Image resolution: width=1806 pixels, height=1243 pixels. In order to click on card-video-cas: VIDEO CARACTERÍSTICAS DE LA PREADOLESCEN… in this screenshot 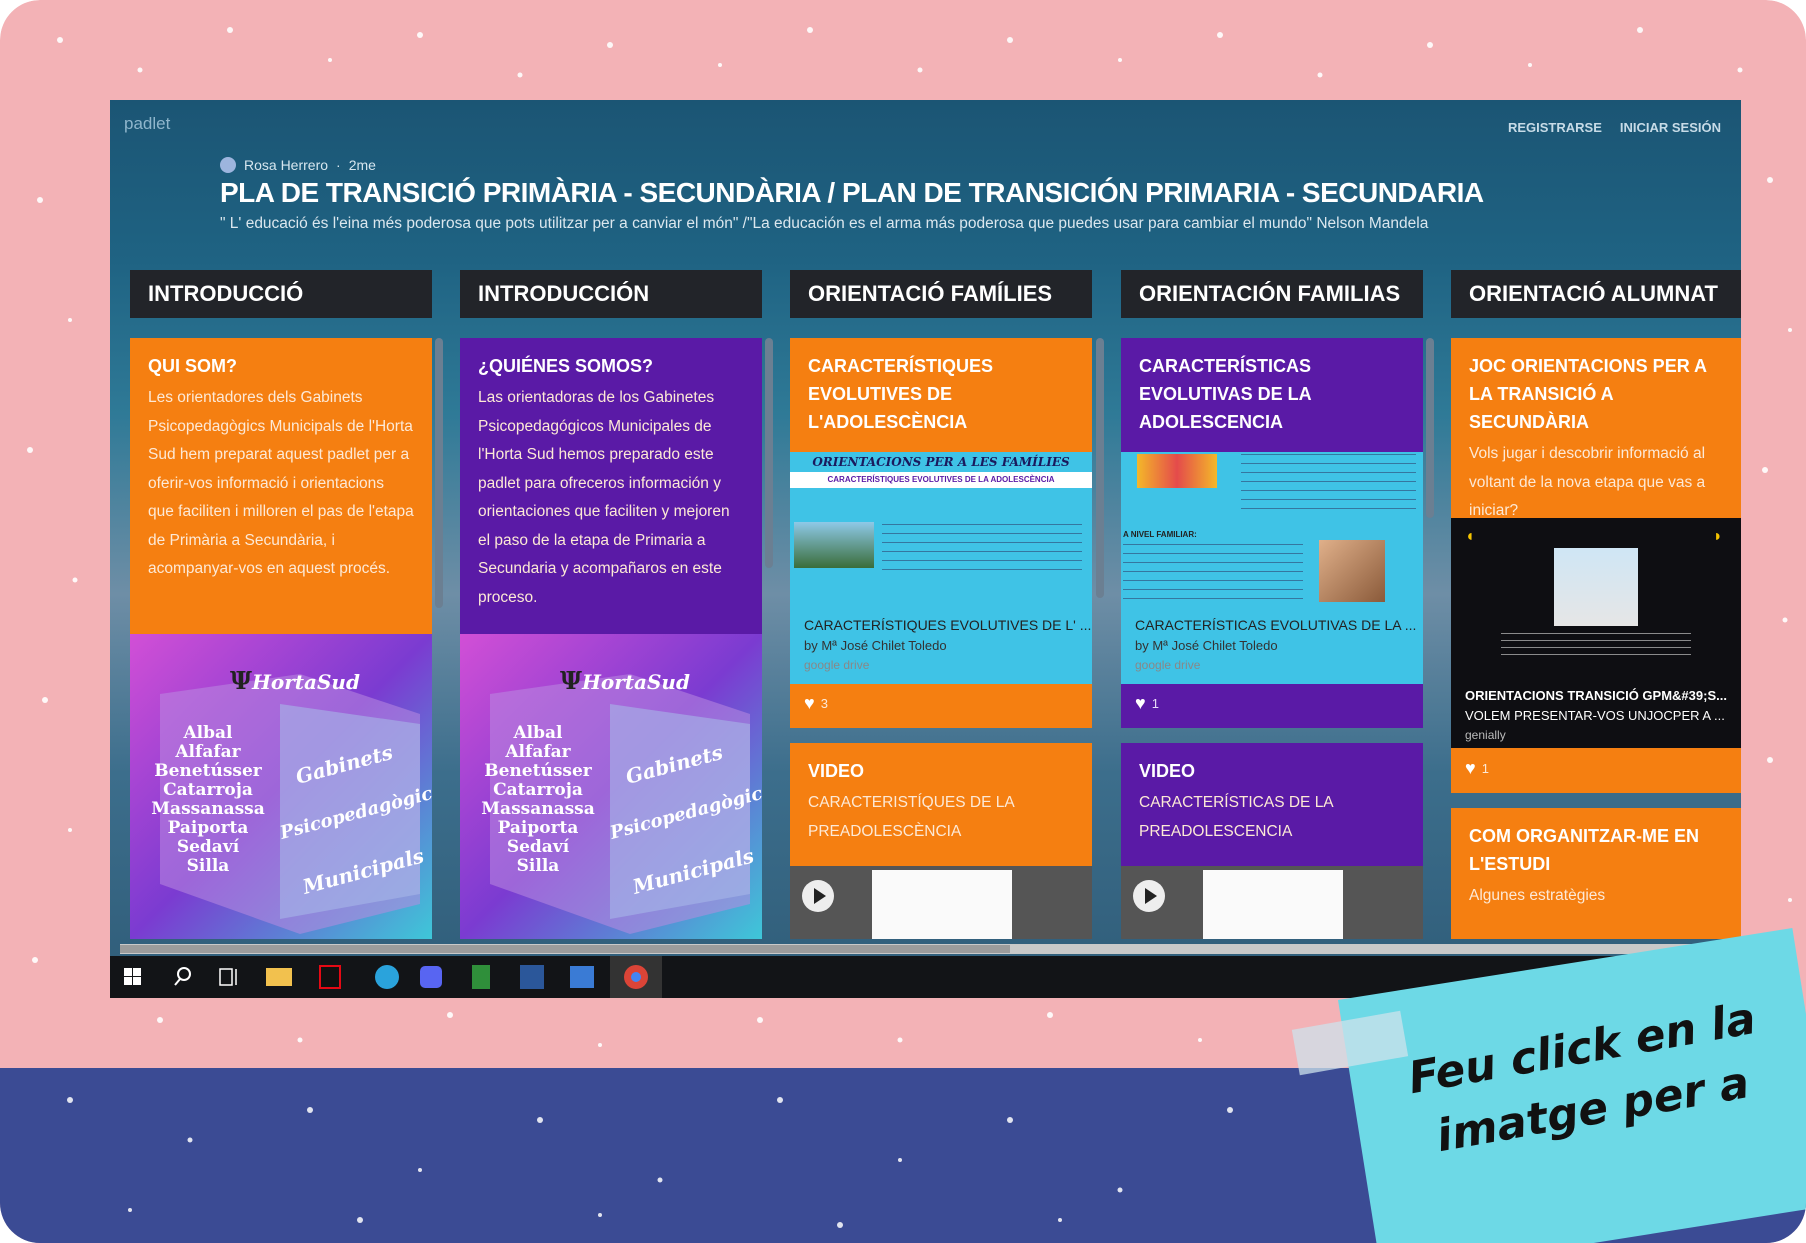, I will do `click(1272, 841)`.